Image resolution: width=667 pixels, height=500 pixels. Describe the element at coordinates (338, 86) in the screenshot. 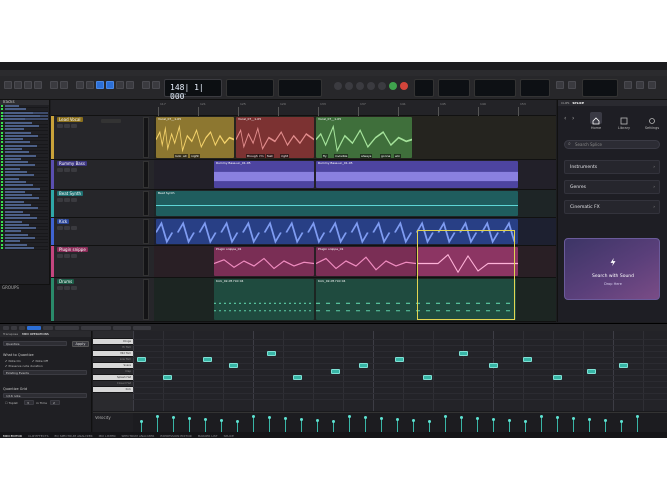

I see `return-to-zero-button` at that location.